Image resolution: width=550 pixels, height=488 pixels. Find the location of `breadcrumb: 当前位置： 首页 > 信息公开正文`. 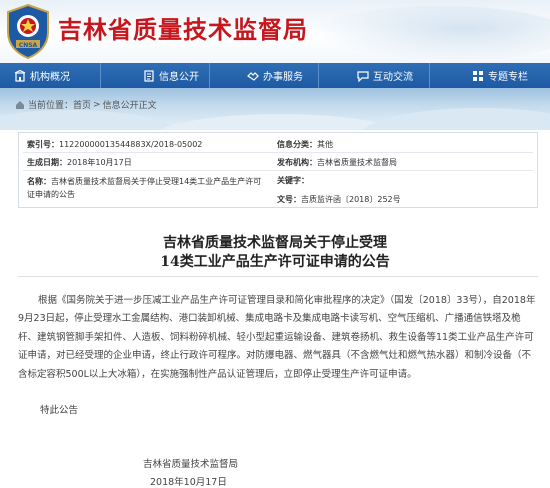

breadcrumb: 当前位置： 首页 > 信息公开正文 is located at coordinates (86, 104).